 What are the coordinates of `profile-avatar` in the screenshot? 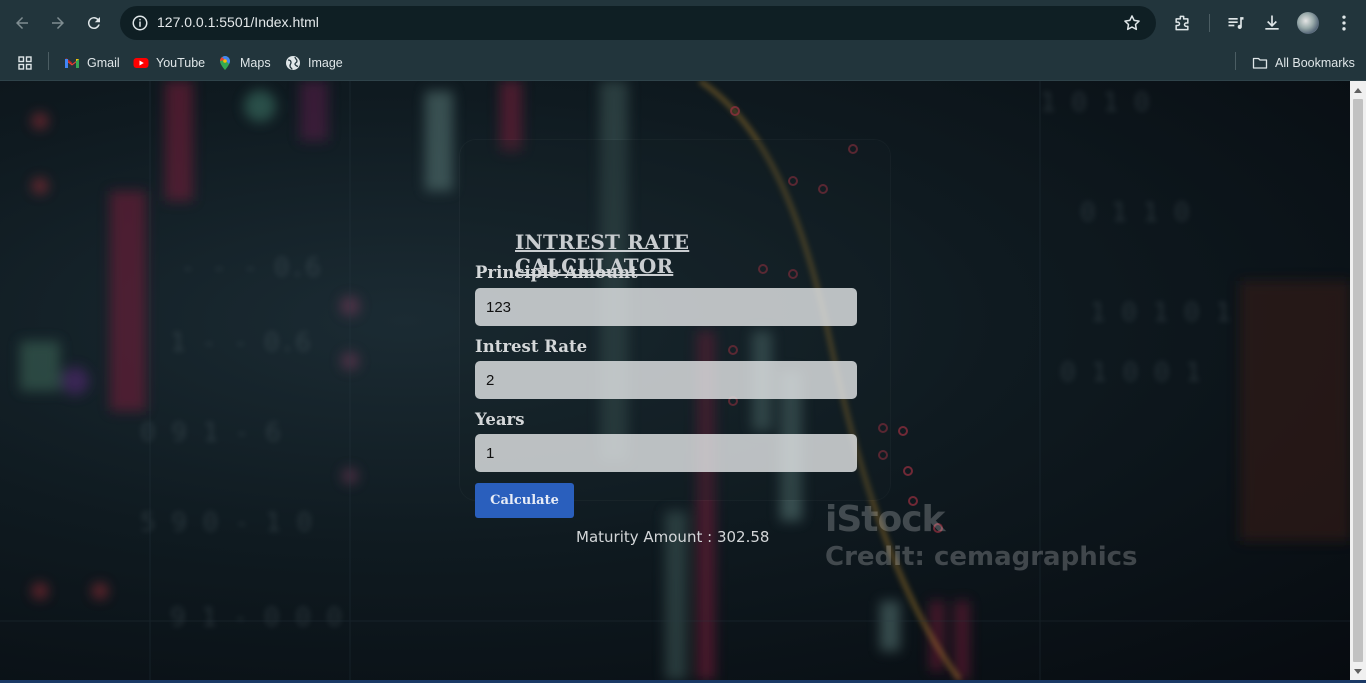 It's located at (1308, 23).